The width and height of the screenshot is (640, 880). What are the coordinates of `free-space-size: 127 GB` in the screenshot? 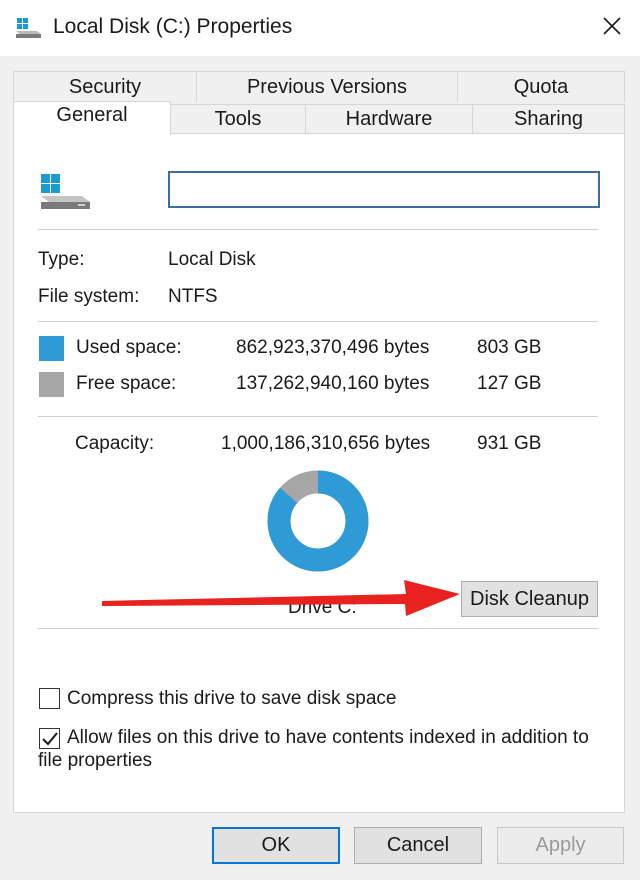 It's located at (509, 383).